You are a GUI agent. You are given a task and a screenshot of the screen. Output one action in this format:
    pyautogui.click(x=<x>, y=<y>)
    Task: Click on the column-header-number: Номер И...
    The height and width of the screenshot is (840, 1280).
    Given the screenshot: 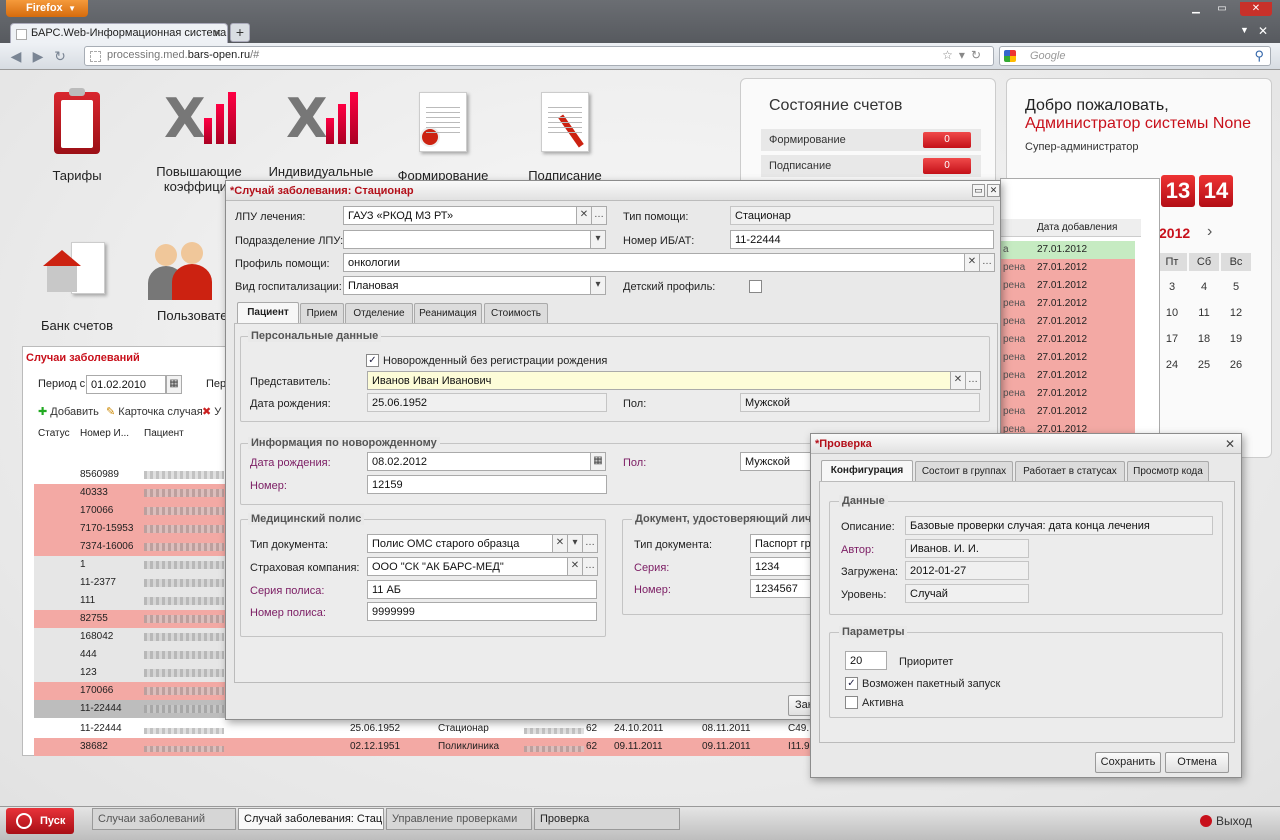 What is the action you would take?
    pyautogui.click(x=104, y=433)
    